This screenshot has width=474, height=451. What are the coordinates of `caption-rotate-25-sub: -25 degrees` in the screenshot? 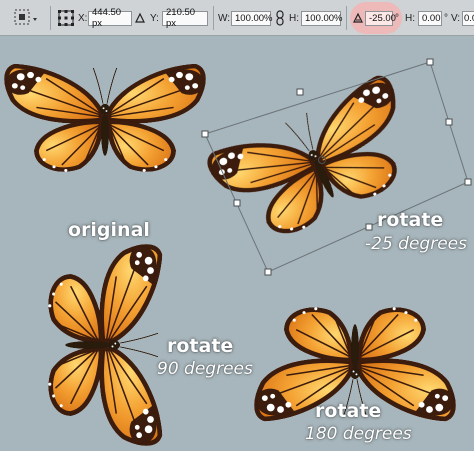 It's located at (416, 244).